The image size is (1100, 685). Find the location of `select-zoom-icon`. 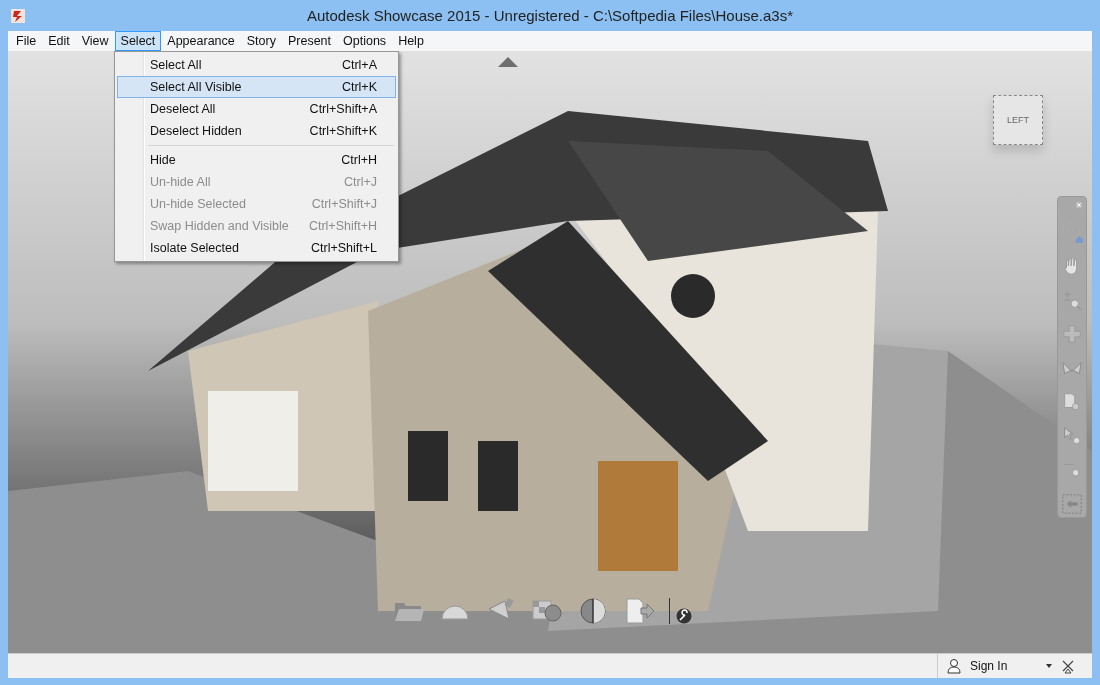

select-zoom-icon is located at coordinates (1072, 436).